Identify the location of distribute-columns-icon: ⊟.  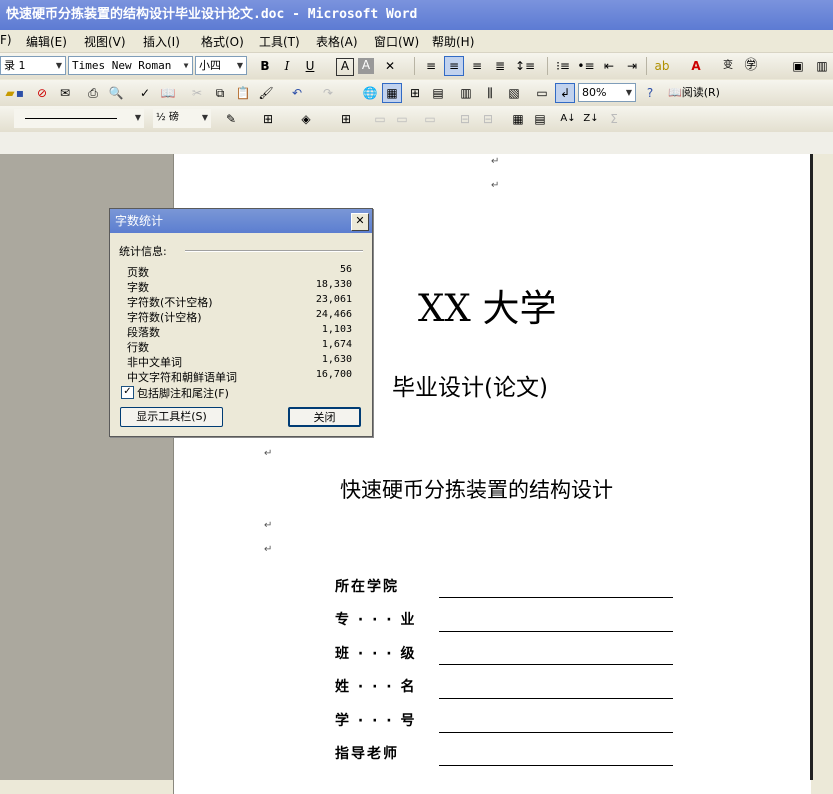
(488, 119).